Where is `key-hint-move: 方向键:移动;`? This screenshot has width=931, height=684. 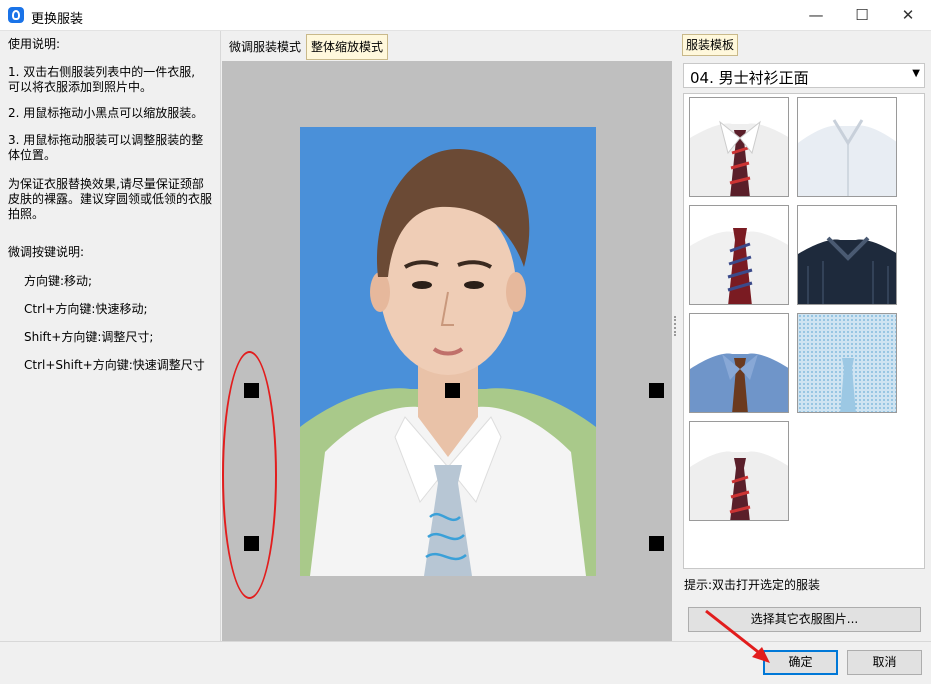
key-hint-move: 方向键:移动; is located at coordinates (58, 281).